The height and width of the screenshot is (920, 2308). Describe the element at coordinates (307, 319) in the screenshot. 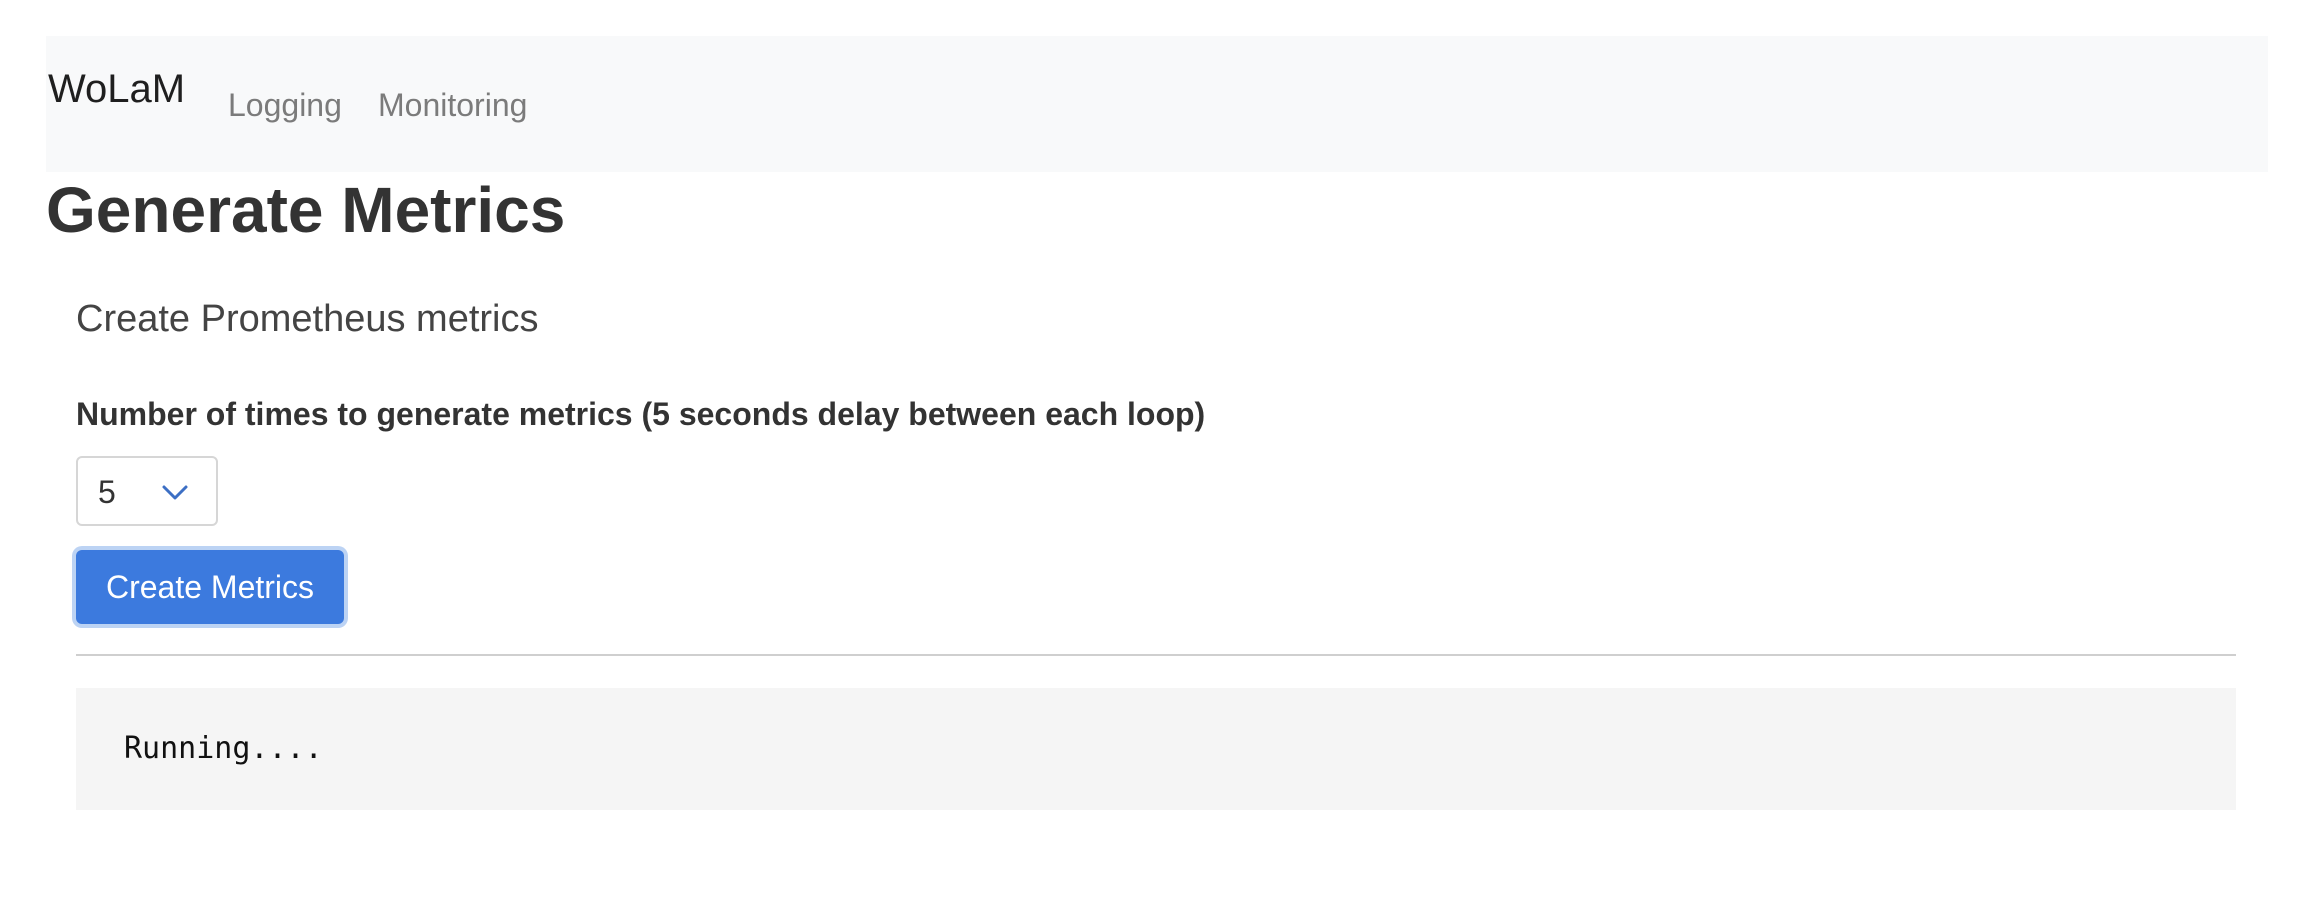

I see `section-title: Create Prometheus metrics` at that location.